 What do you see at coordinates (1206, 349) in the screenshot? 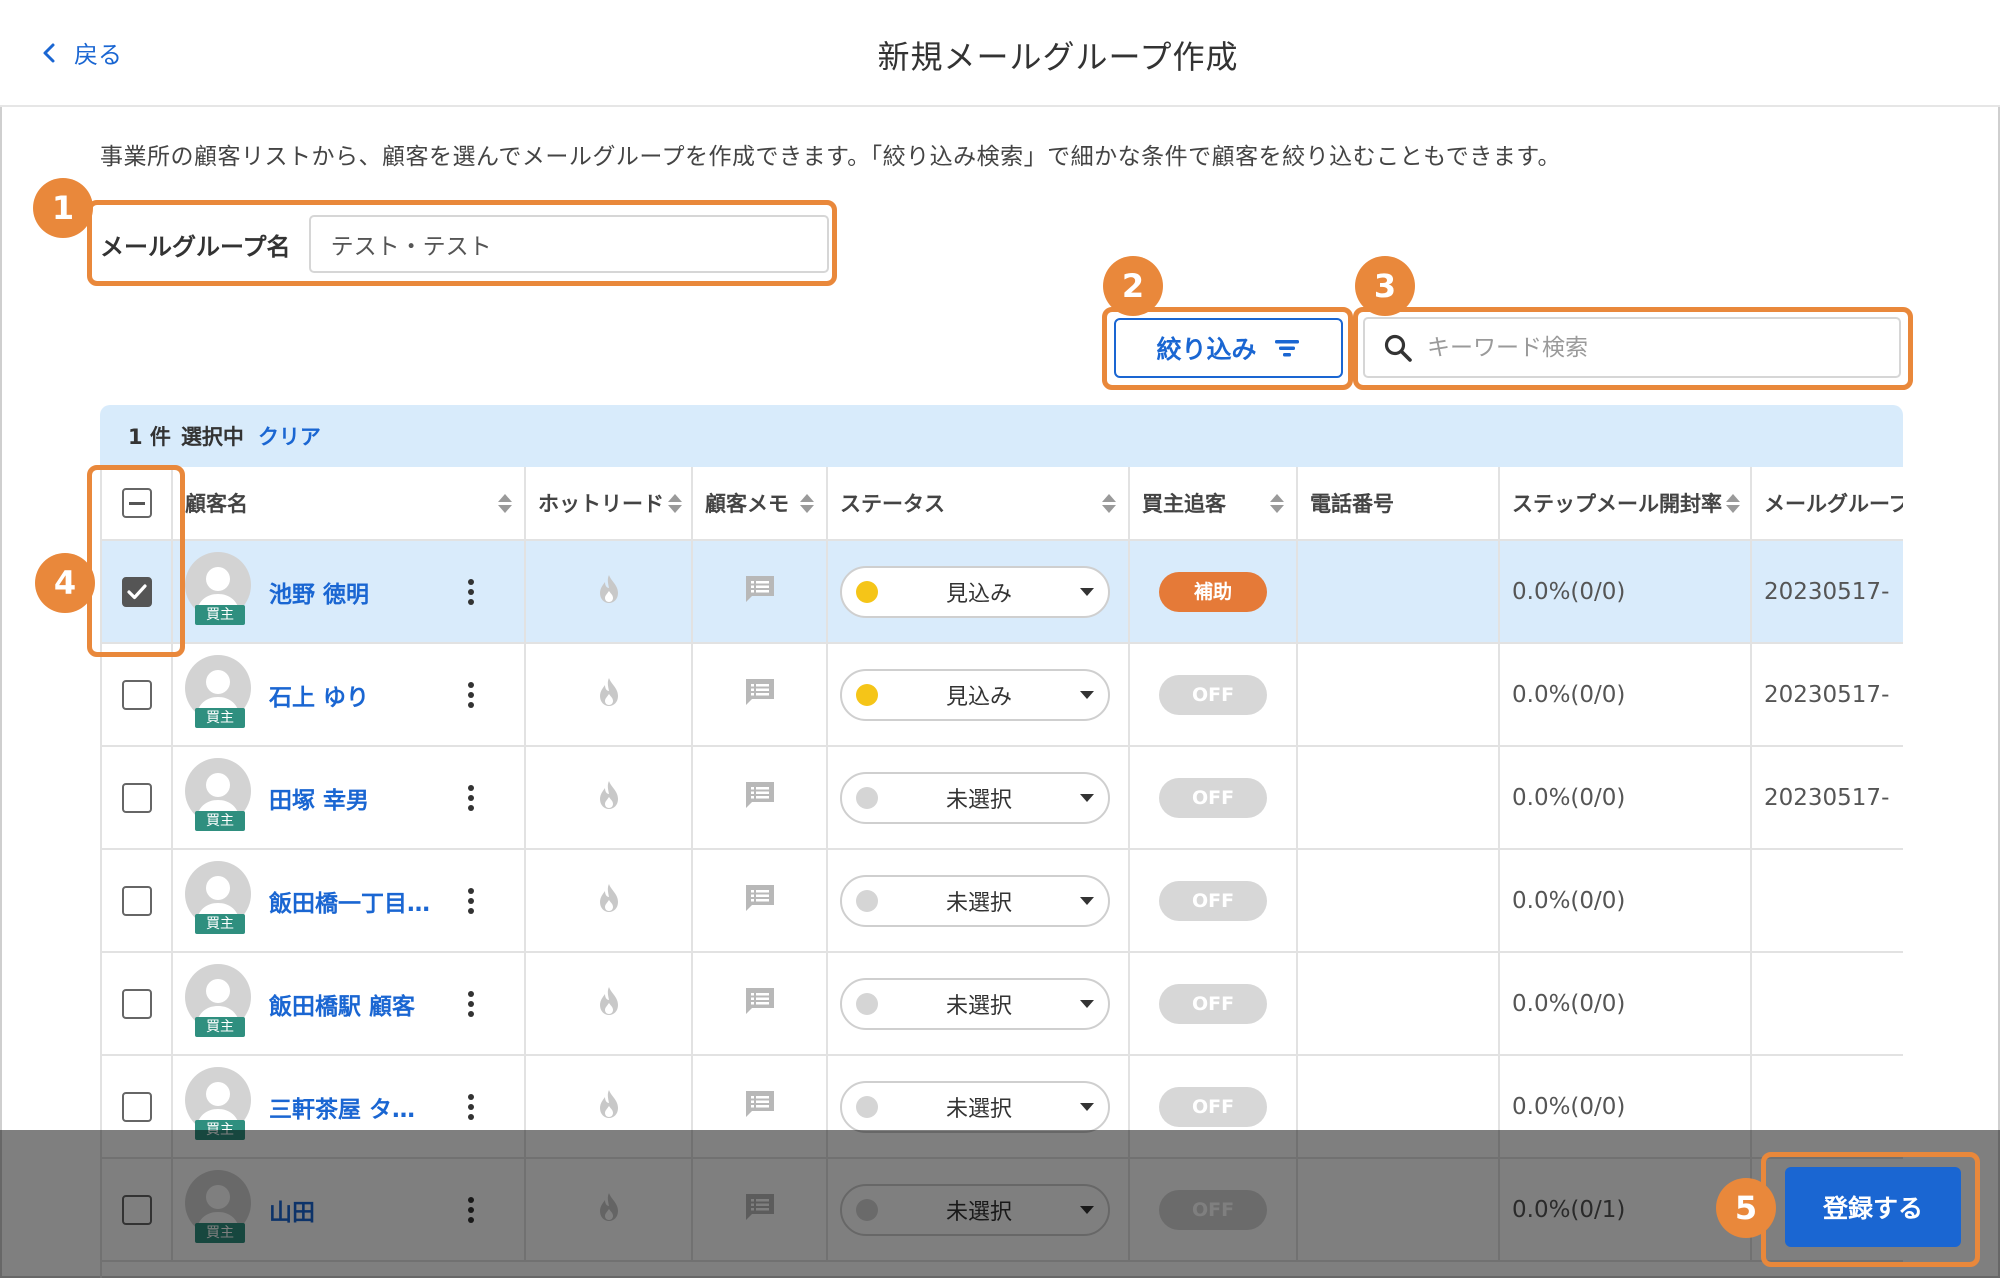
I see `filter-label: 絞り込み` at bounding box center [1206, 349].